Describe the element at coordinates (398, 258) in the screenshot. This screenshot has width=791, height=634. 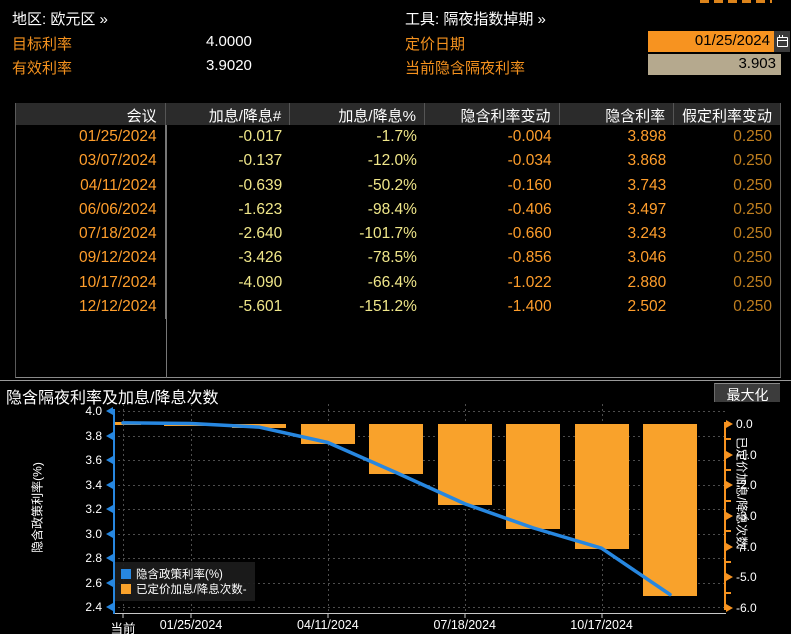
I see `table-row: 09/12/2024 -3.426 -78.5% -0.856 3.046 0.250` at that location.